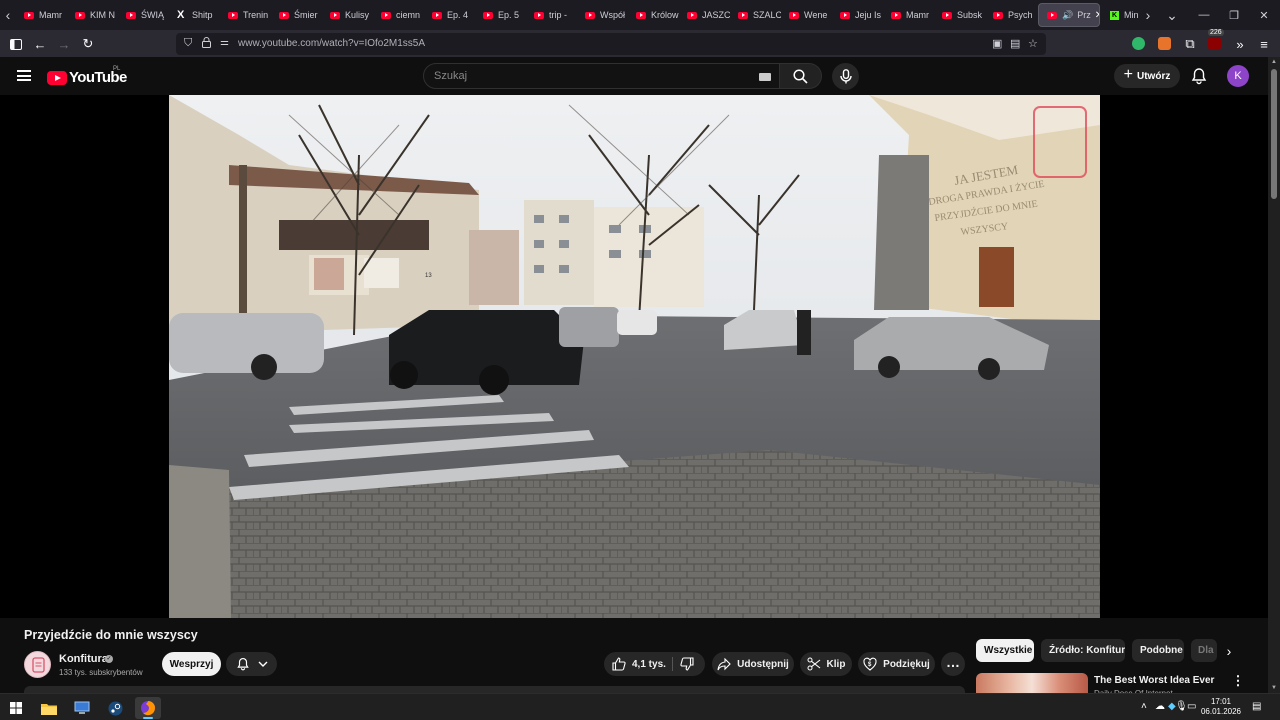 Image resolution: width=1280 pixels, height=720 pixels. What do you see at coordinates (1083, 650) in the screenshot?
I see `chip-from-channel: Źródło: Konfitura` at bounding box center [1083, 650].